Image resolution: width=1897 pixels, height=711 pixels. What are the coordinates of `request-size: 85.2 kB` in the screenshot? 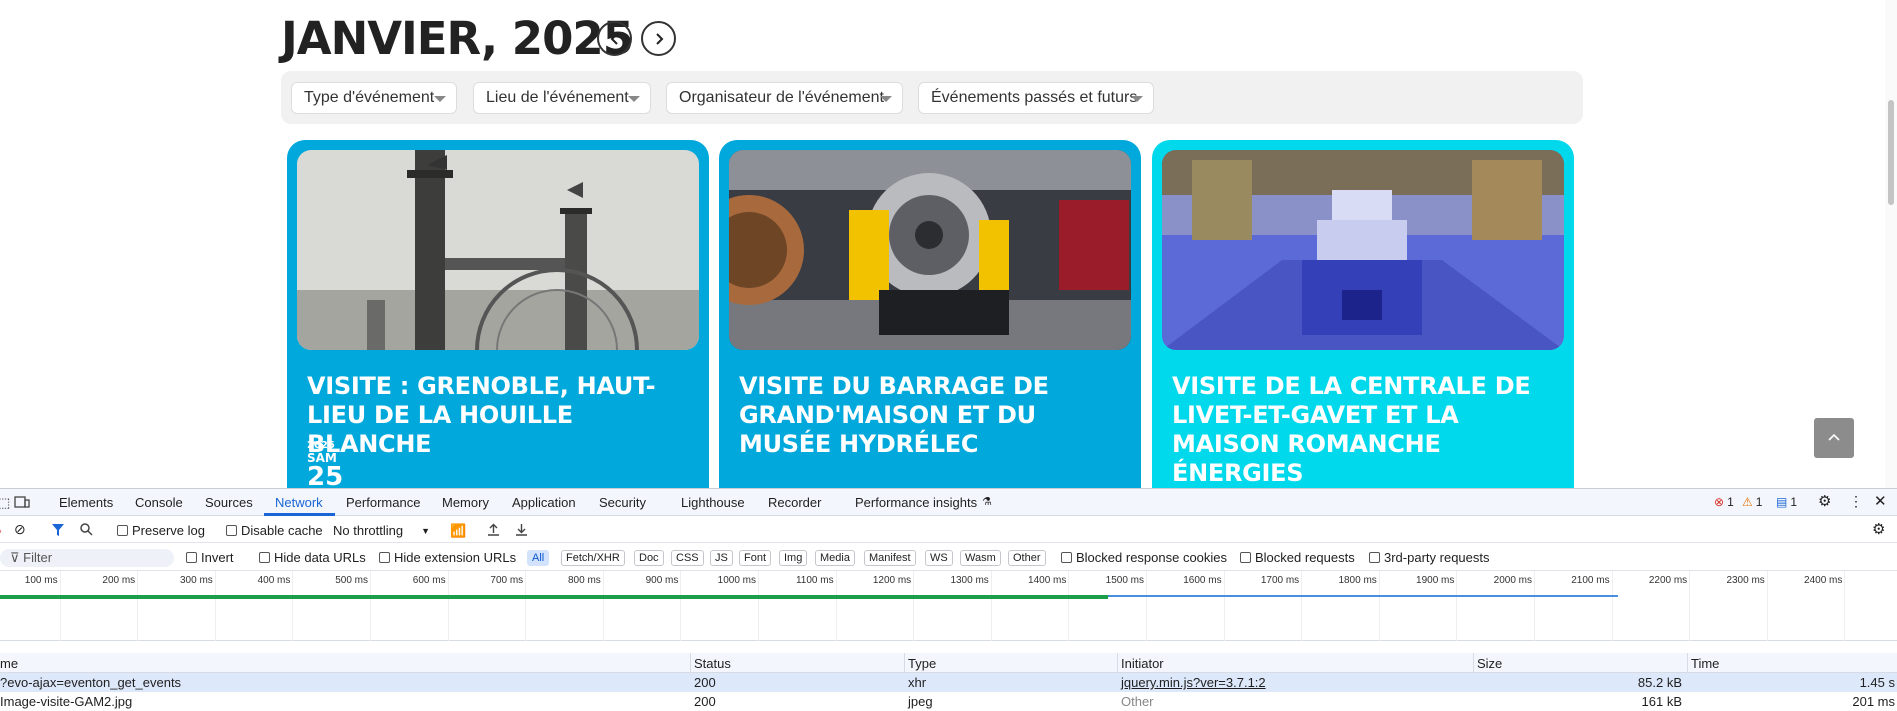 It's located at (1659, 682).